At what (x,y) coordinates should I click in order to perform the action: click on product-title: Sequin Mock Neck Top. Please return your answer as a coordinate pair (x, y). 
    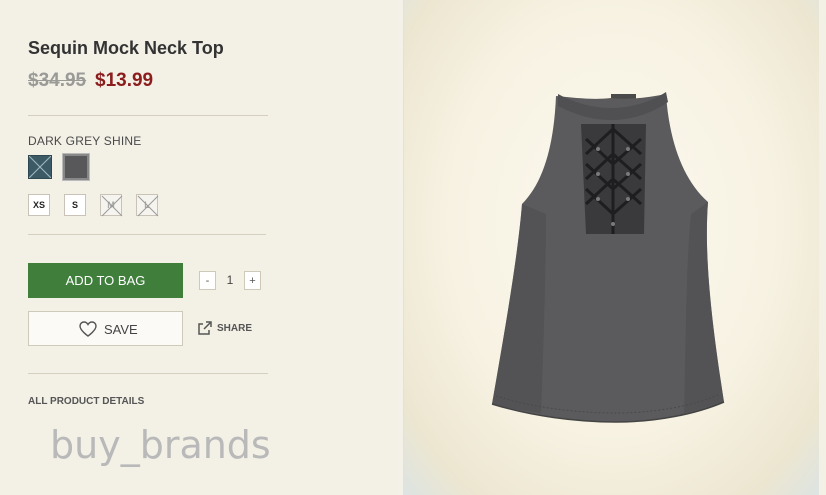
    Looking at the image, I should click on (126, 48).